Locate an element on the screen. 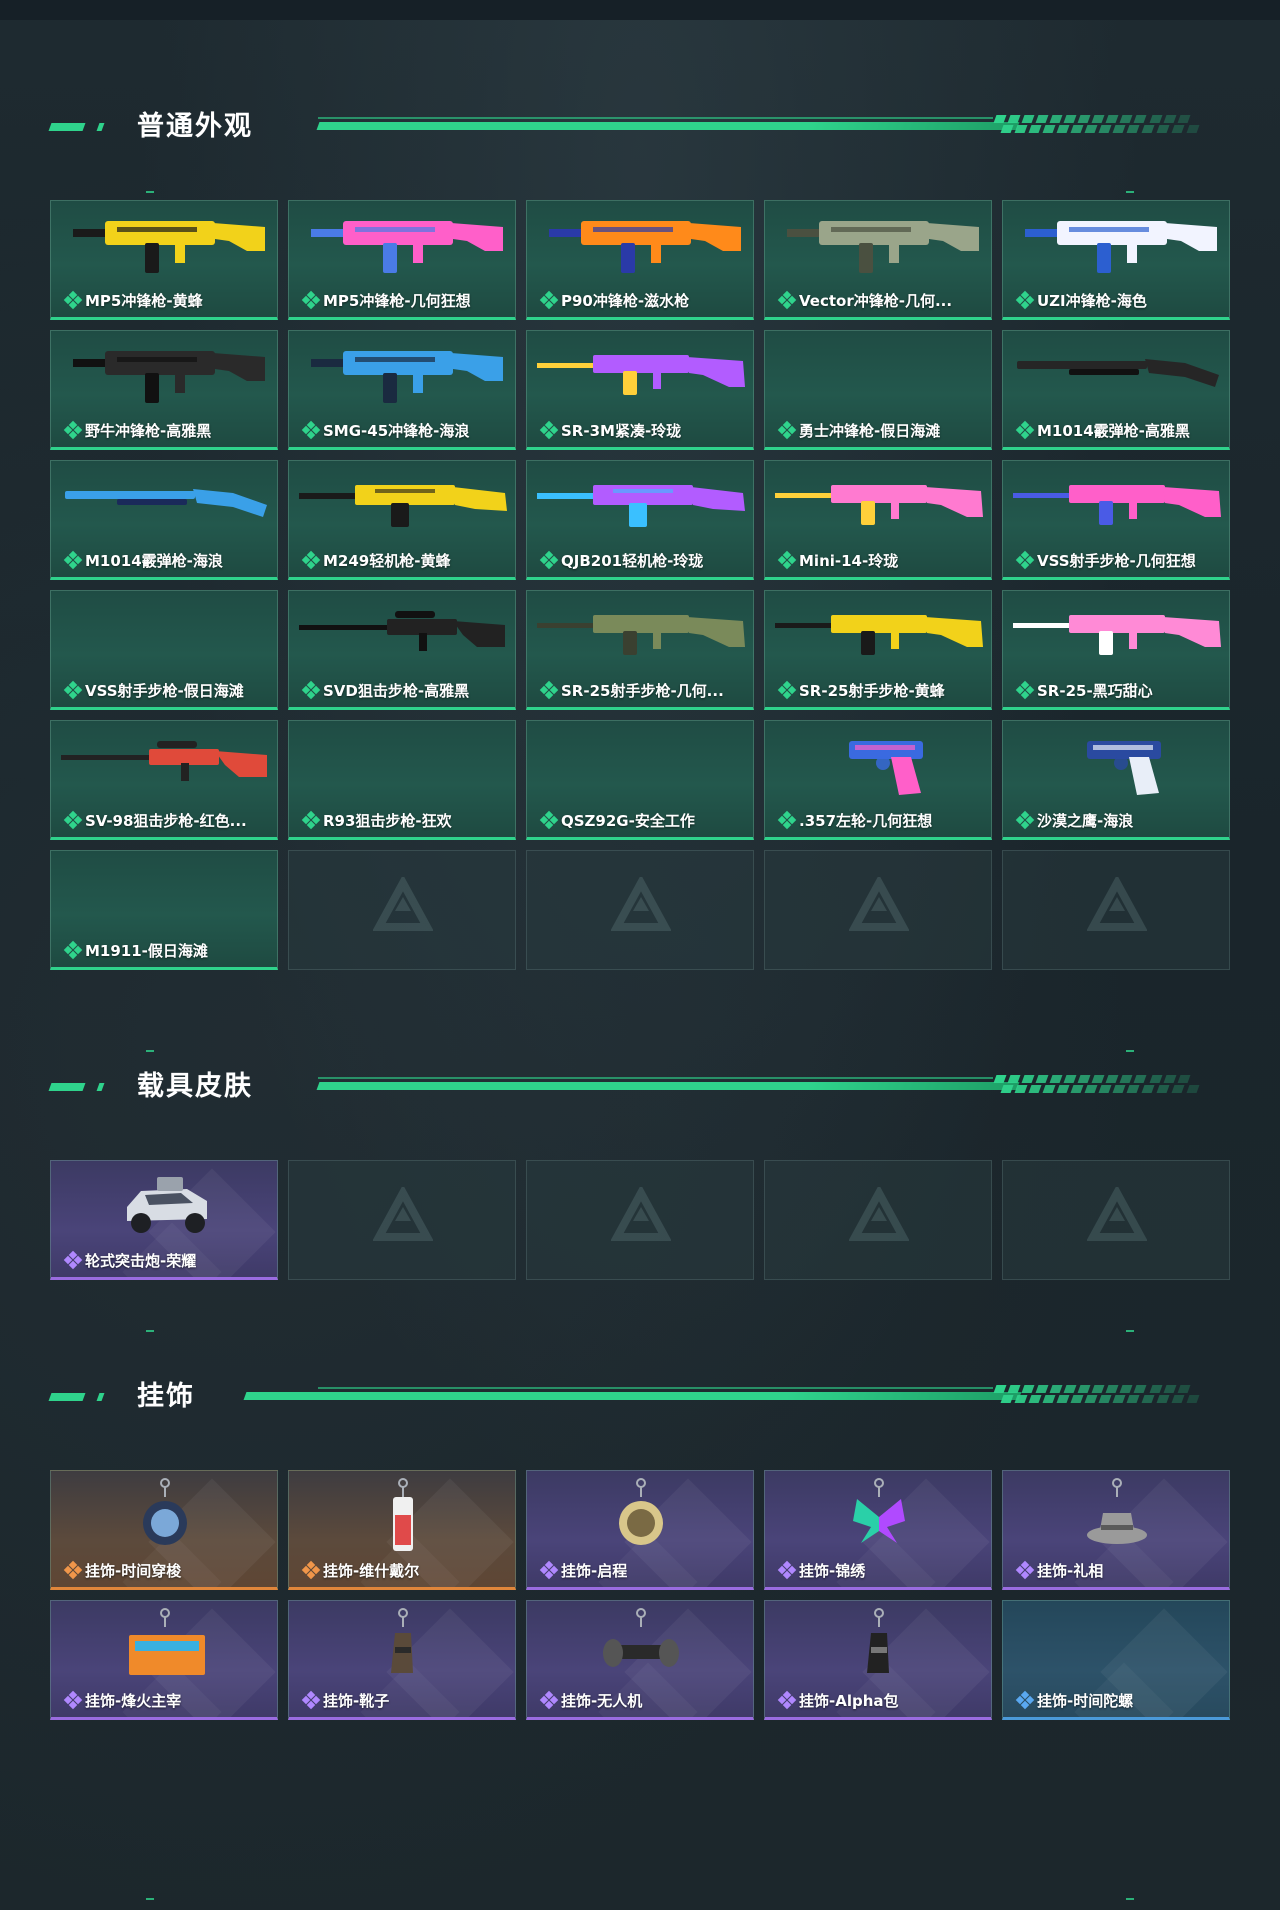 This screenshot has height=1910, width=1280. item-name: 挂饰-Alpha包 is located at coordinates (849, 1701).